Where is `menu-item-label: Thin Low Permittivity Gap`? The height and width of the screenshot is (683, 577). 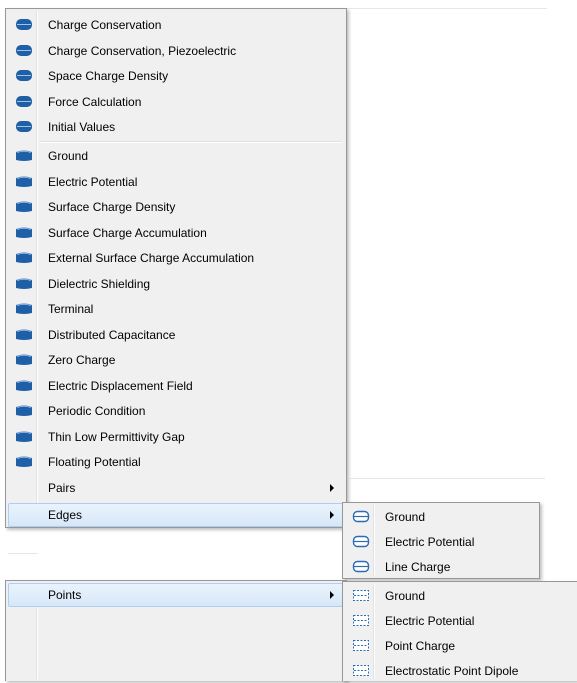
menu-item-label: Thin Low Permittivity Gap is located at coordinates (116, 437).